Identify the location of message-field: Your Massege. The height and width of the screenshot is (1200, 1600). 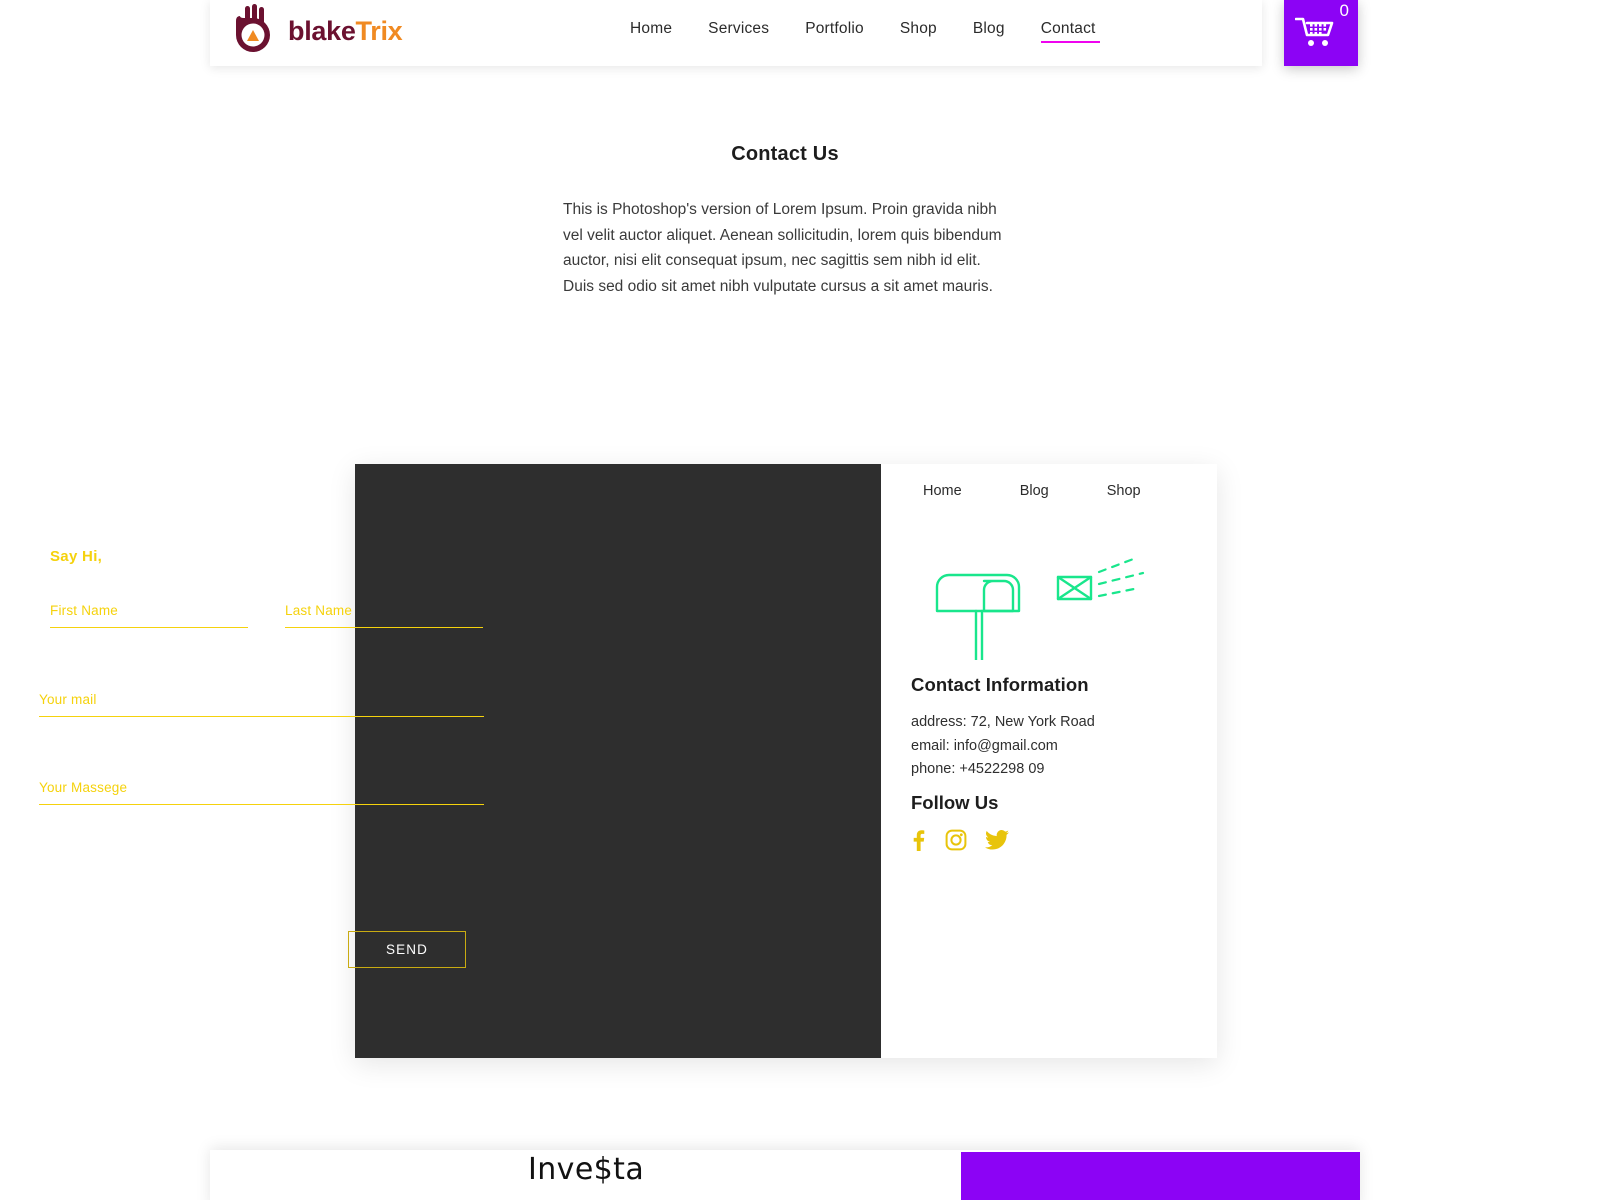
(261, 792).